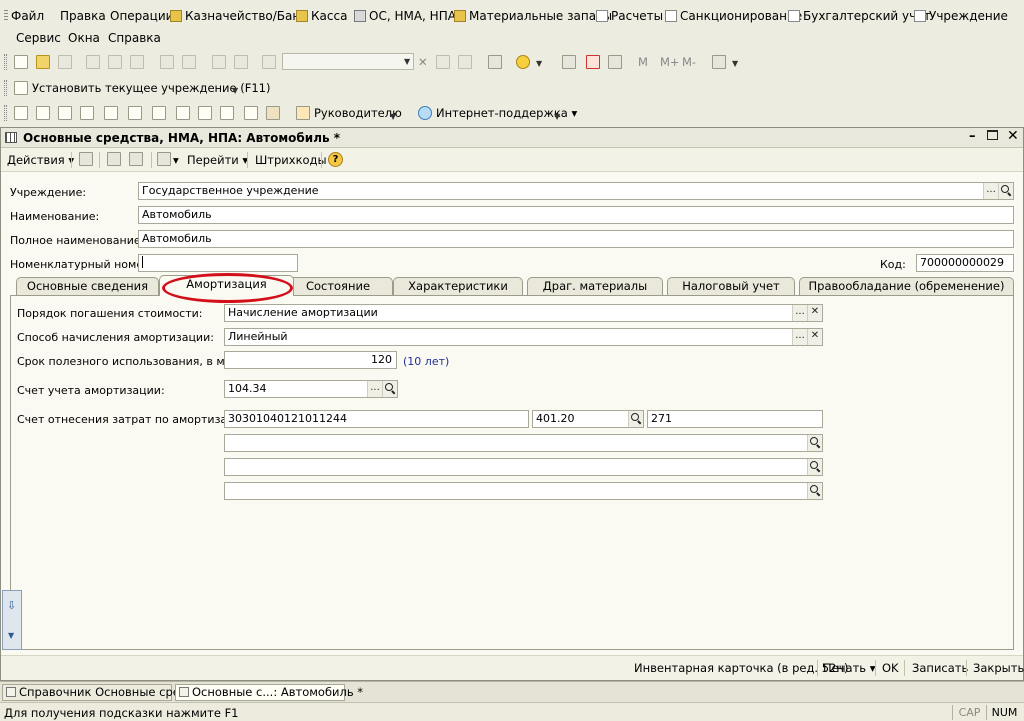  I want to click on menu-fixed-assets: ОС, НМА, НПА, so click(405, 16).